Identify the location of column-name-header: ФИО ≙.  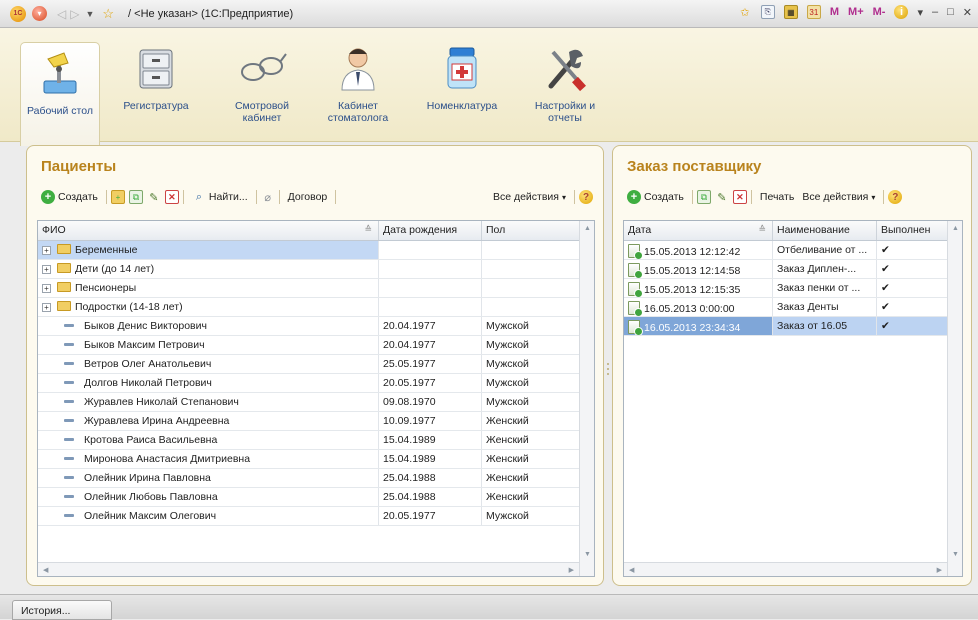
(208, 230).